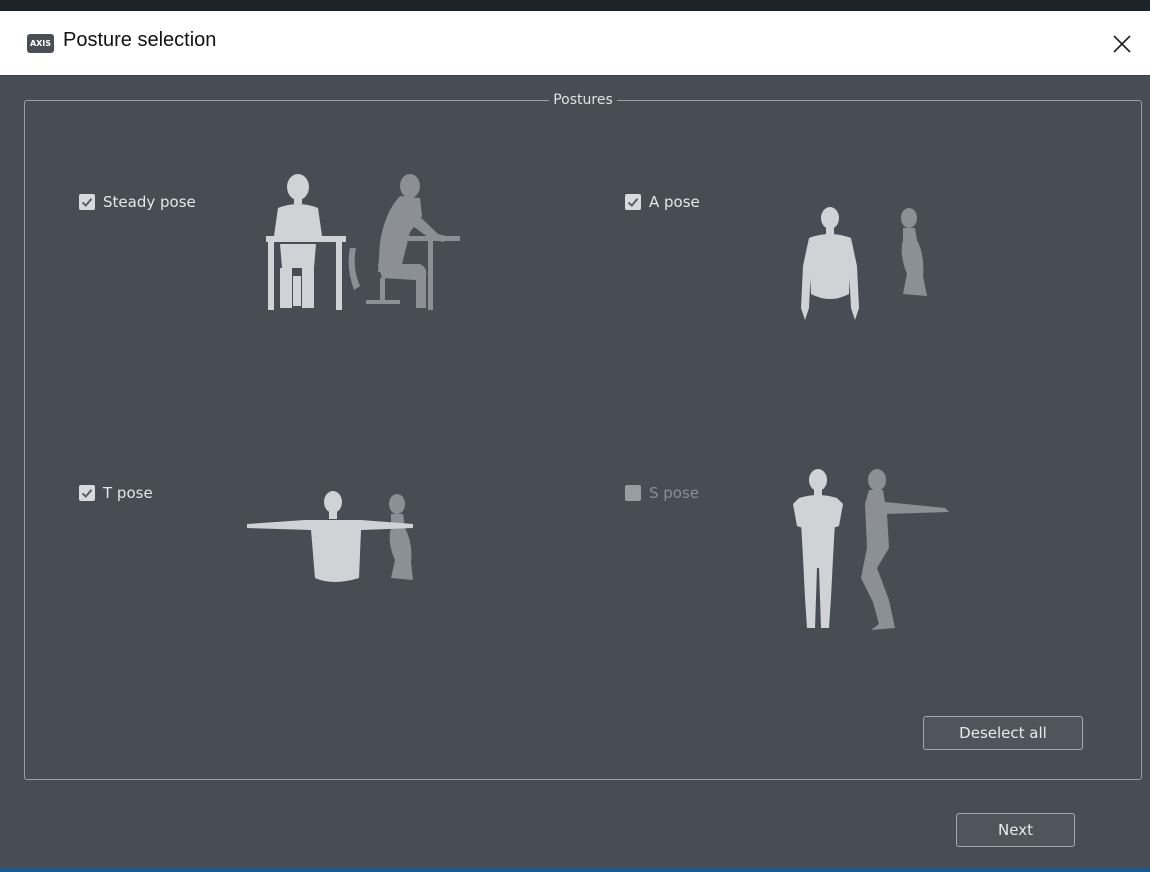 This screenshot has width=1150, height=872. Describe the element at coordinates (583, 100) in the screenshot. I see `postures-group-title: Postures` at that location.